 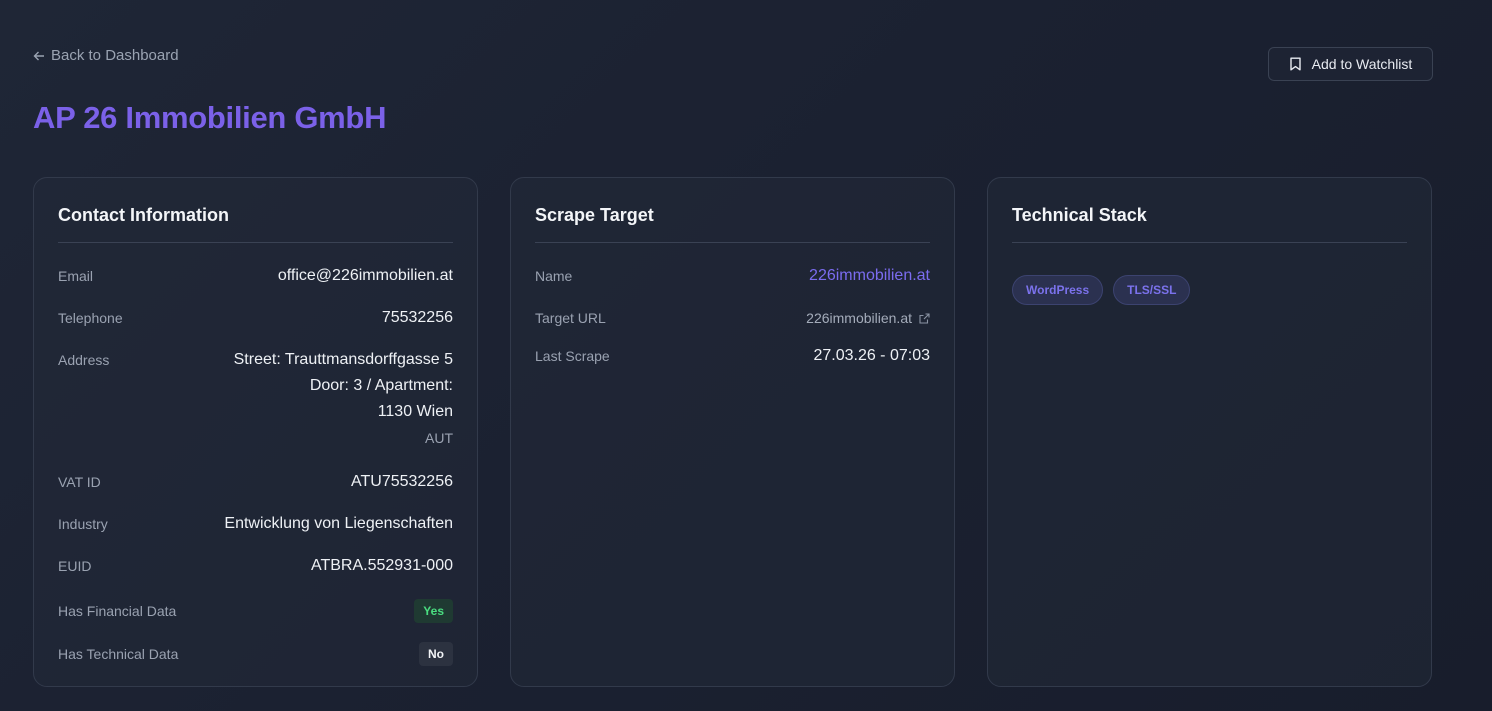 I want to click on card-title: Scrape Target, so click(x=732, y=210).